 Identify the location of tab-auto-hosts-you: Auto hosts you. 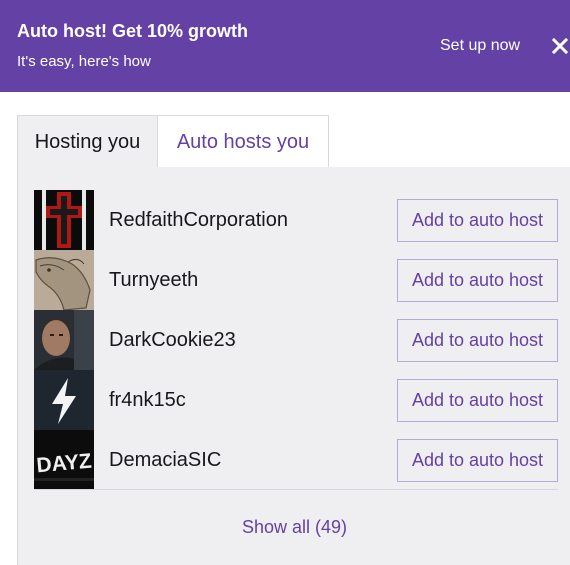
(243, 141).